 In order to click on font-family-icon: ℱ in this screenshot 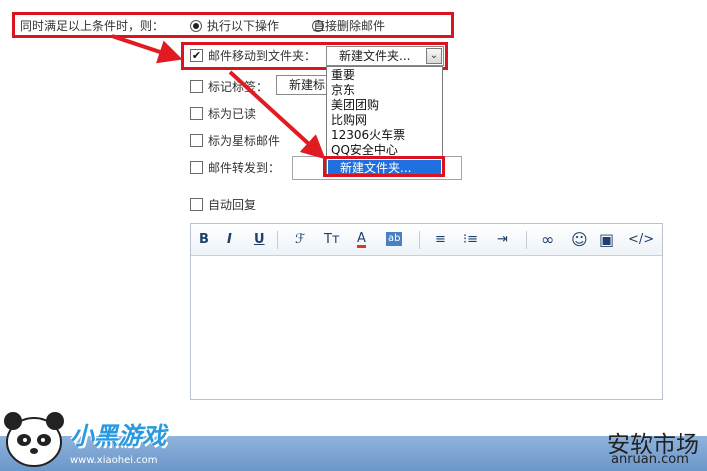, I will do `click(300, 240)`.